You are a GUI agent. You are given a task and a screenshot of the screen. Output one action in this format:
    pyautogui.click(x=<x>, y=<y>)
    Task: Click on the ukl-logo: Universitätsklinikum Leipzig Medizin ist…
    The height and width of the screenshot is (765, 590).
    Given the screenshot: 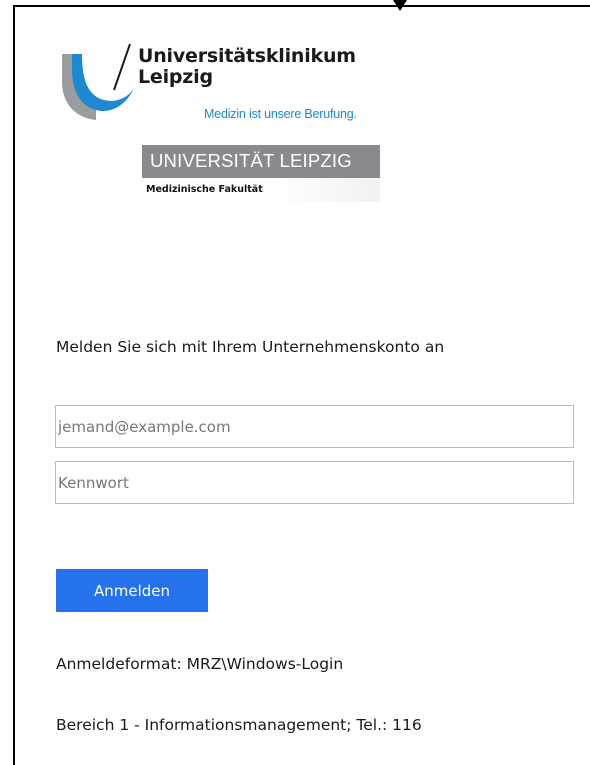 What is the action you would take?
    pyautogui.click(x=223, y=85)
    